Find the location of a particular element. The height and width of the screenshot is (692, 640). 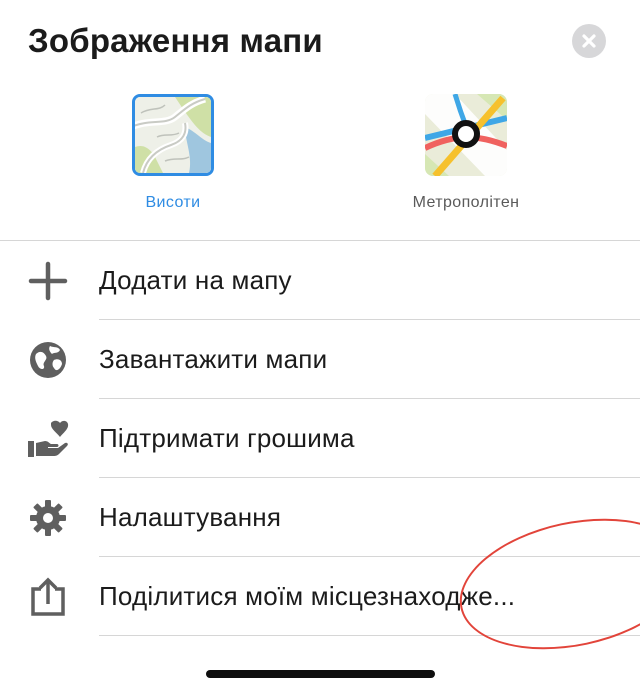

globe-icon is located at coordinates (48, 360).